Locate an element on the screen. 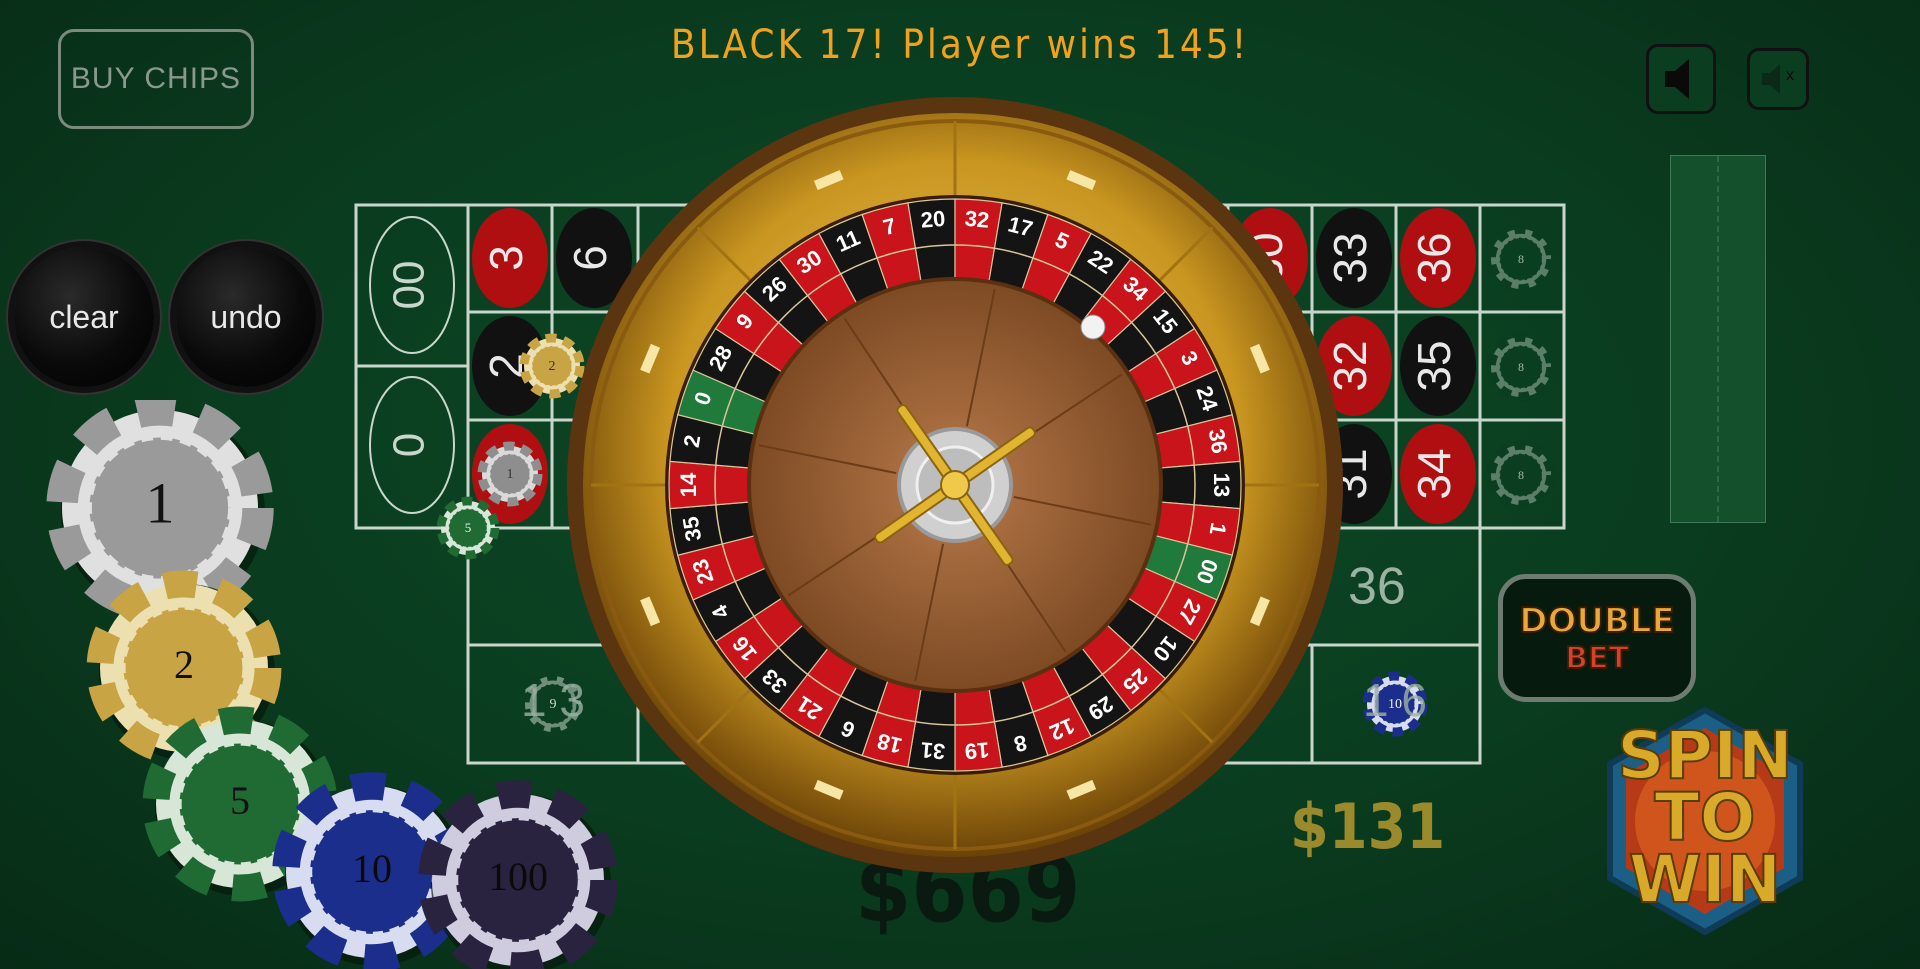 Image resolution: width=1920 pixels, height=969 pixels. wheel-pocket-number: 35 is located at coordinates (692, 529).